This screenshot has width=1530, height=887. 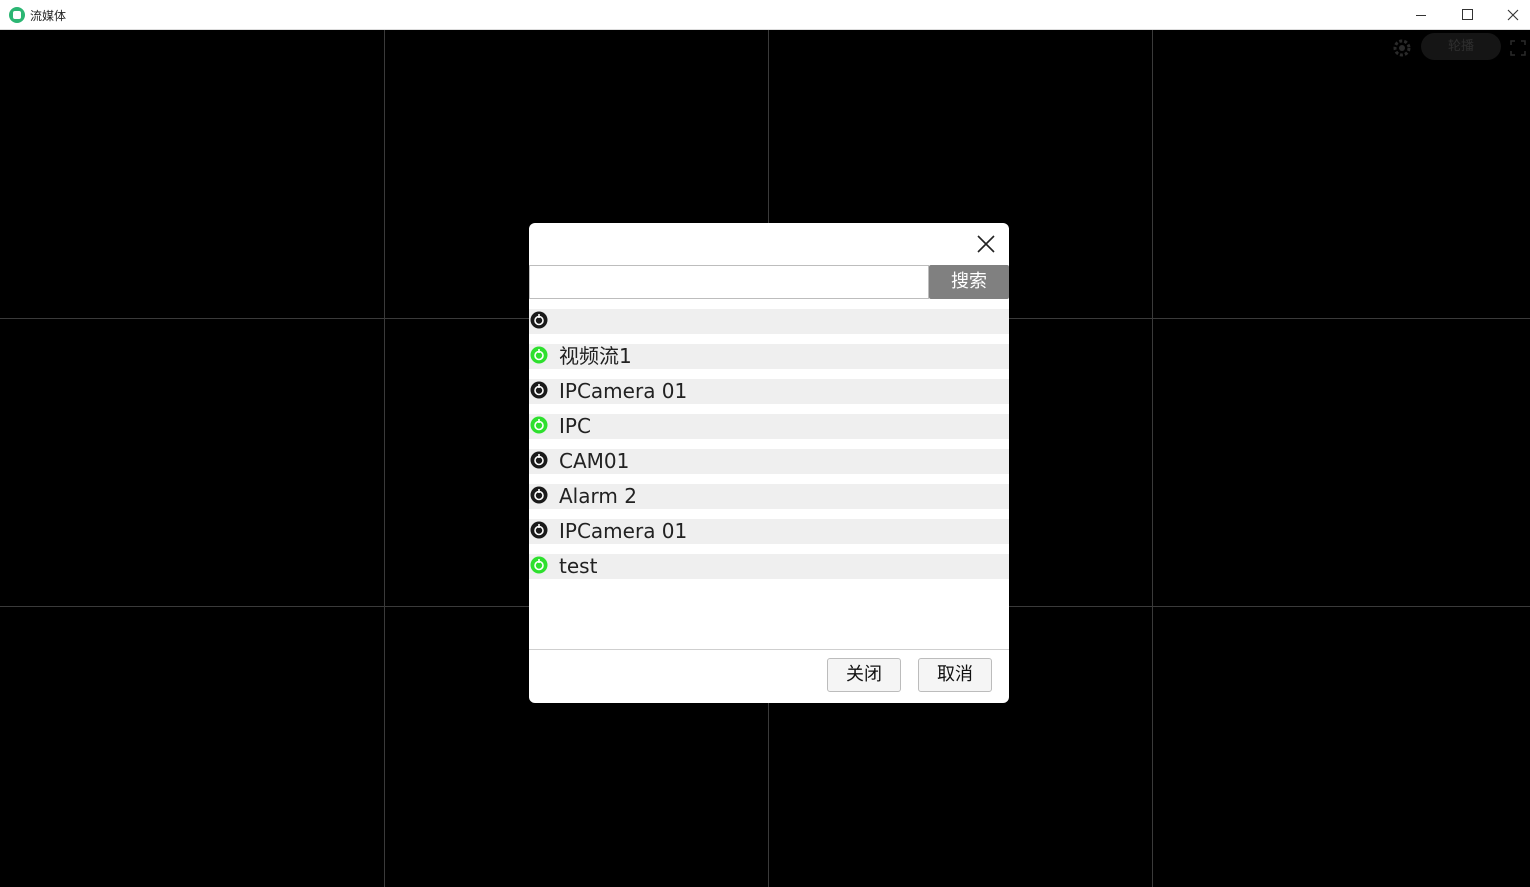 I want to click on carousel-toggle-button: 轮播, so click(x=1461, y=46).